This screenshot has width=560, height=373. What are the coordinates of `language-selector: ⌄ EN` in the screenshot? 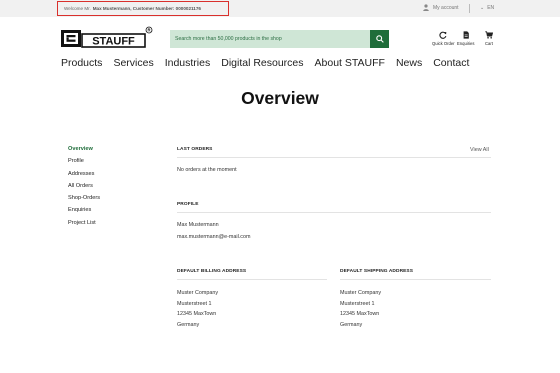 It's located at (487, 8).